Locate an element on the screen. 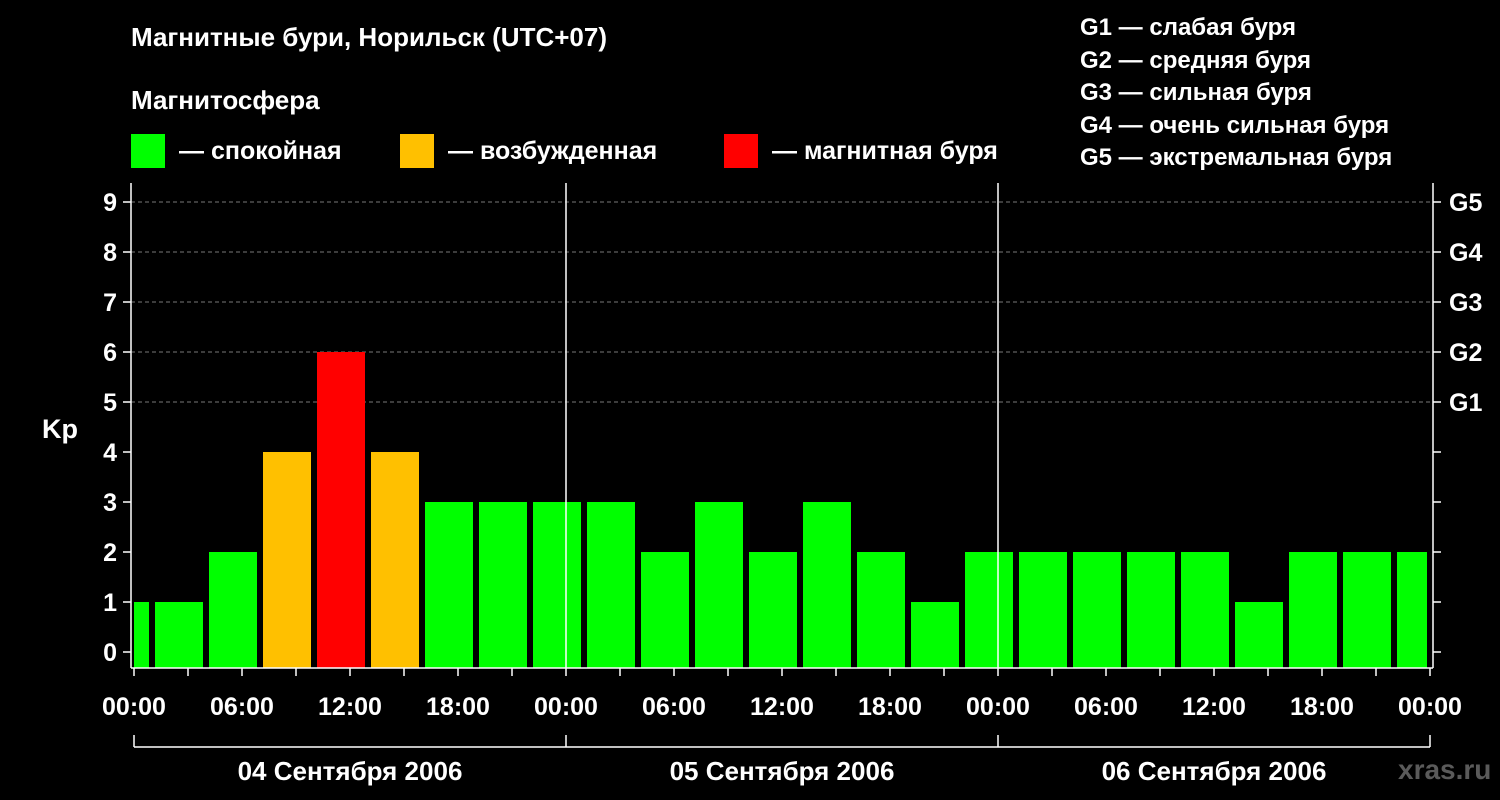 Image resolution: width=1500 pixels, height=800 pixels. y-tick-label: 6 is located at coordinates (110, 353).